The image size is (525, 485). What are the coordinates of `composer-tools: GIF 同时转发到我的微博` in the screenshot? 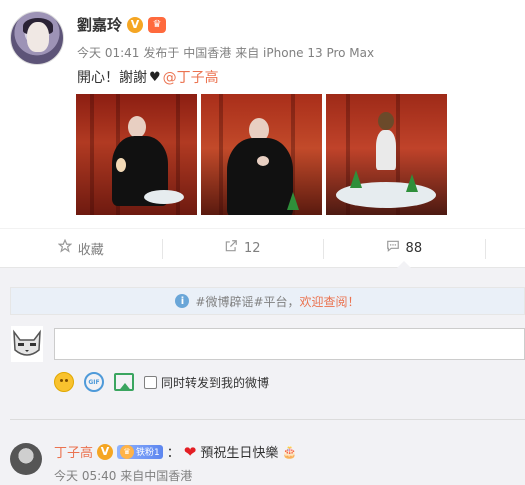 It's located at (161, 382).